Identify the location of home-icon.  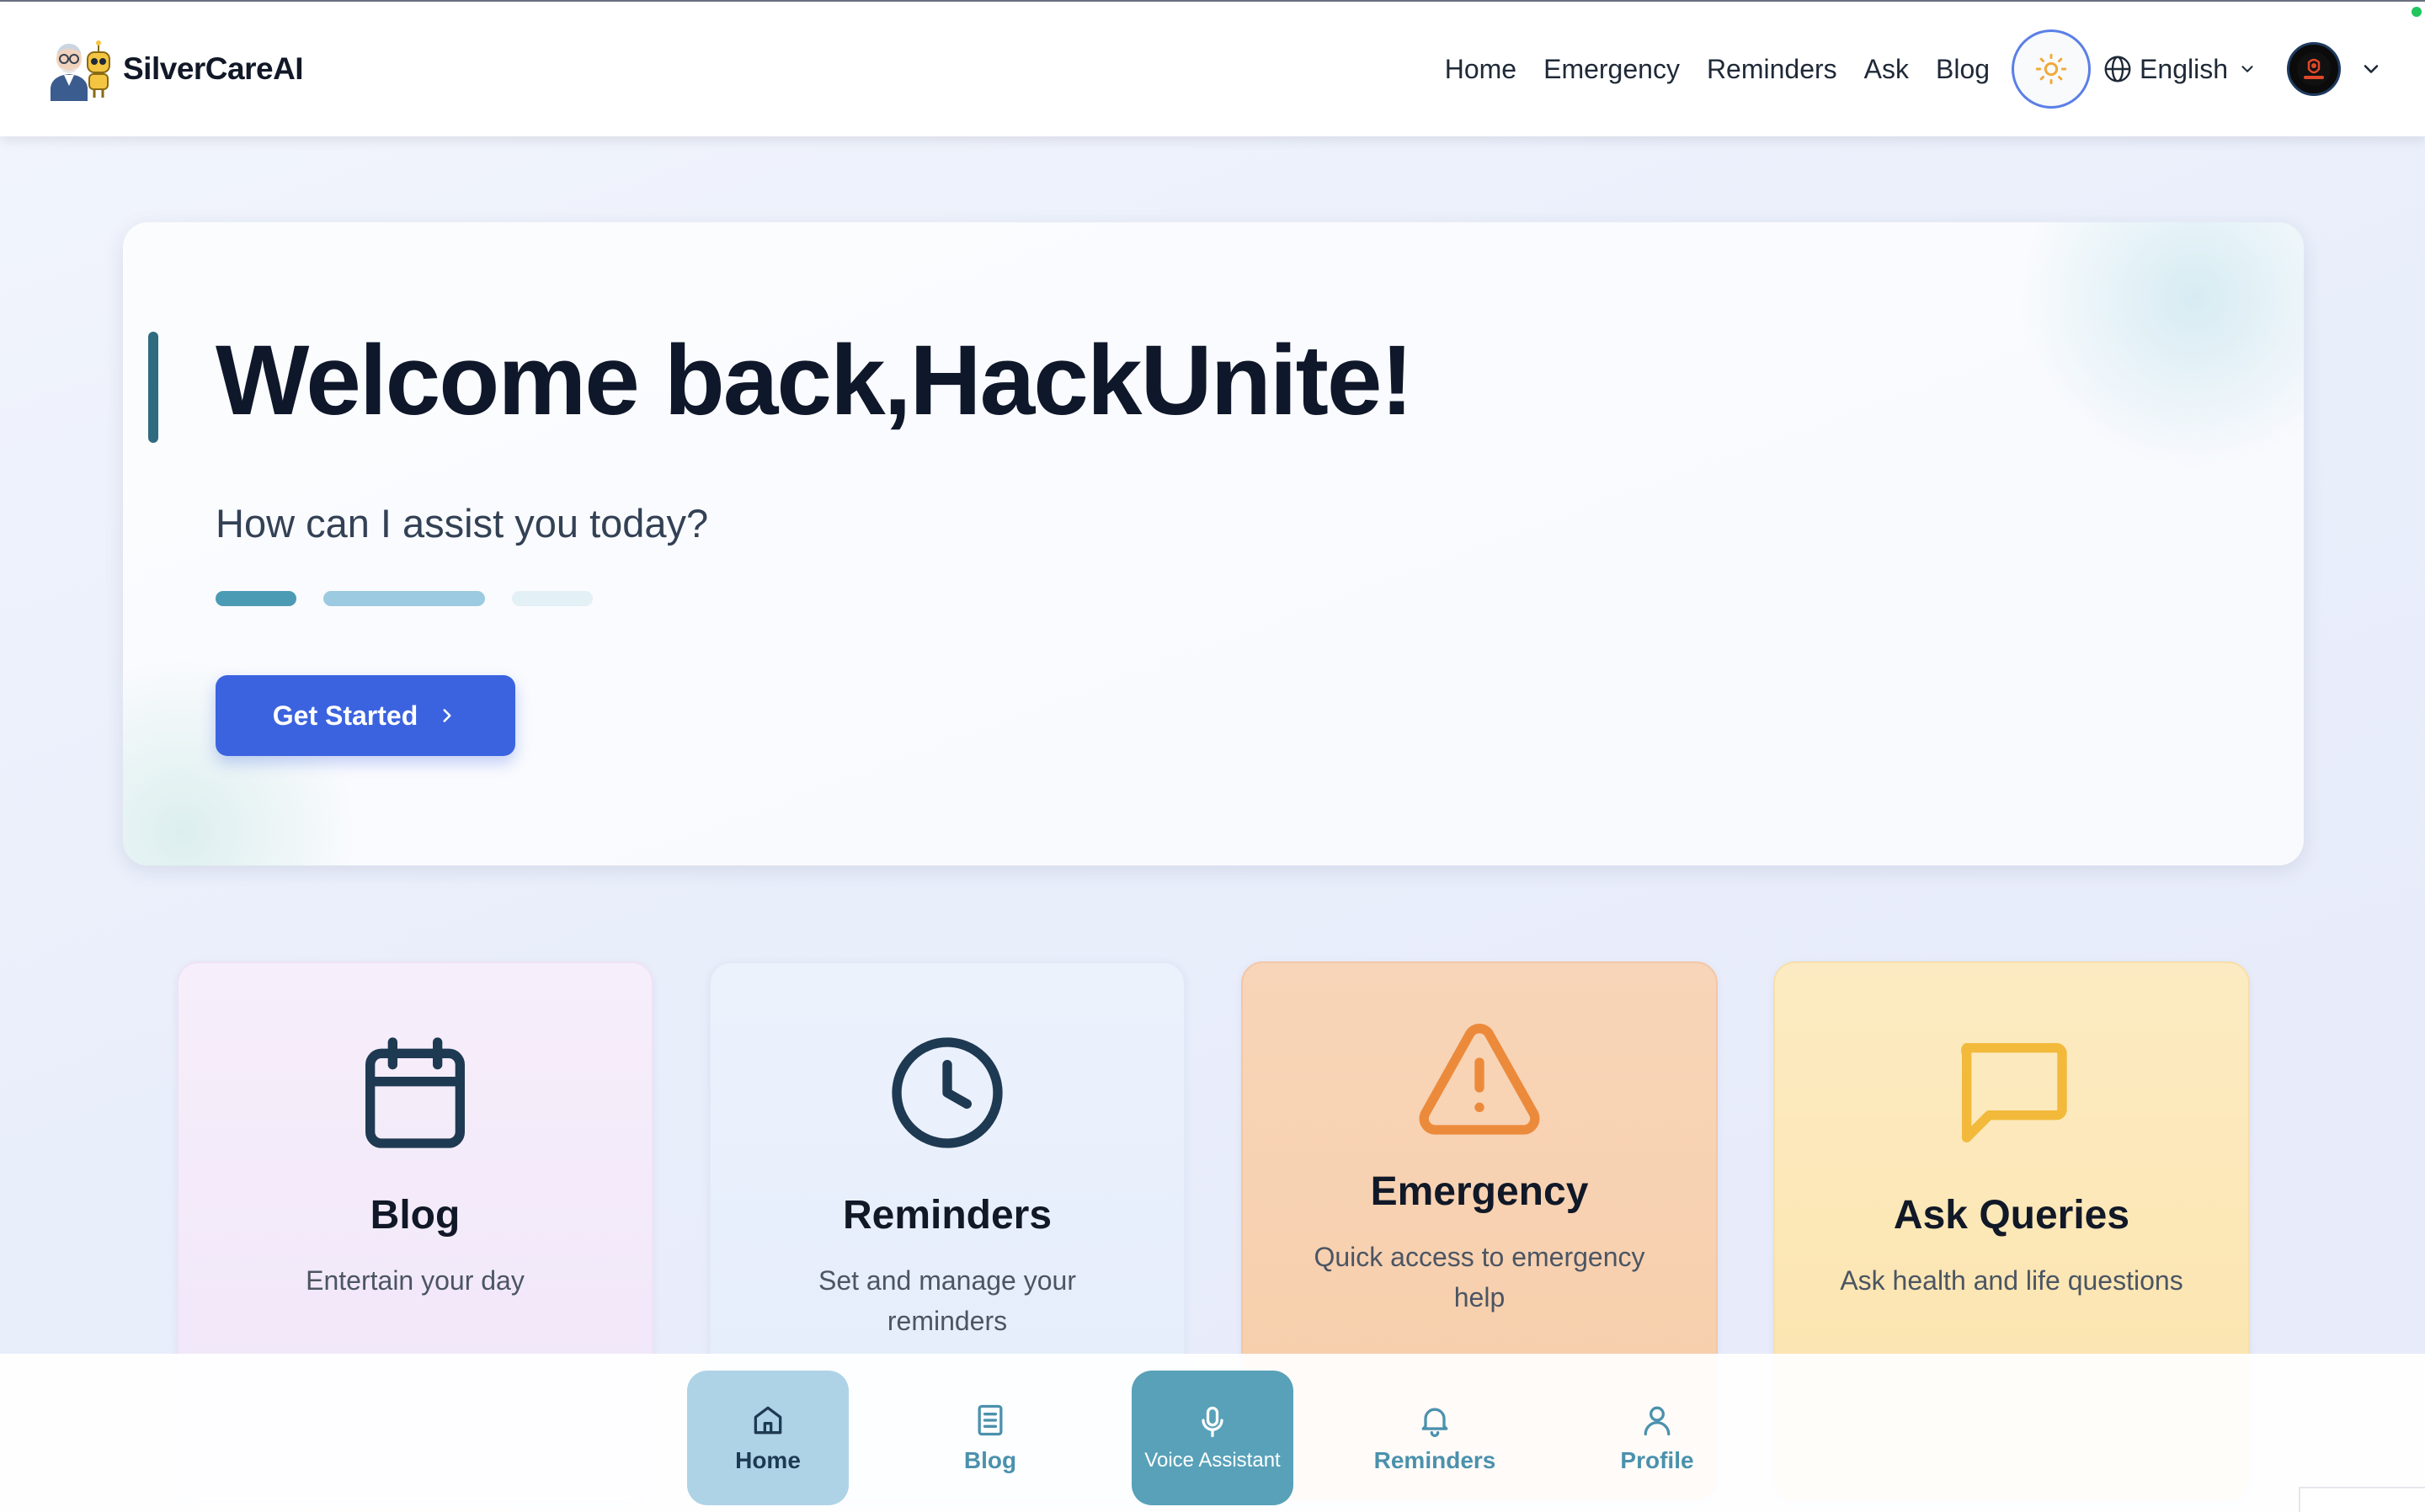
(768, 1421).